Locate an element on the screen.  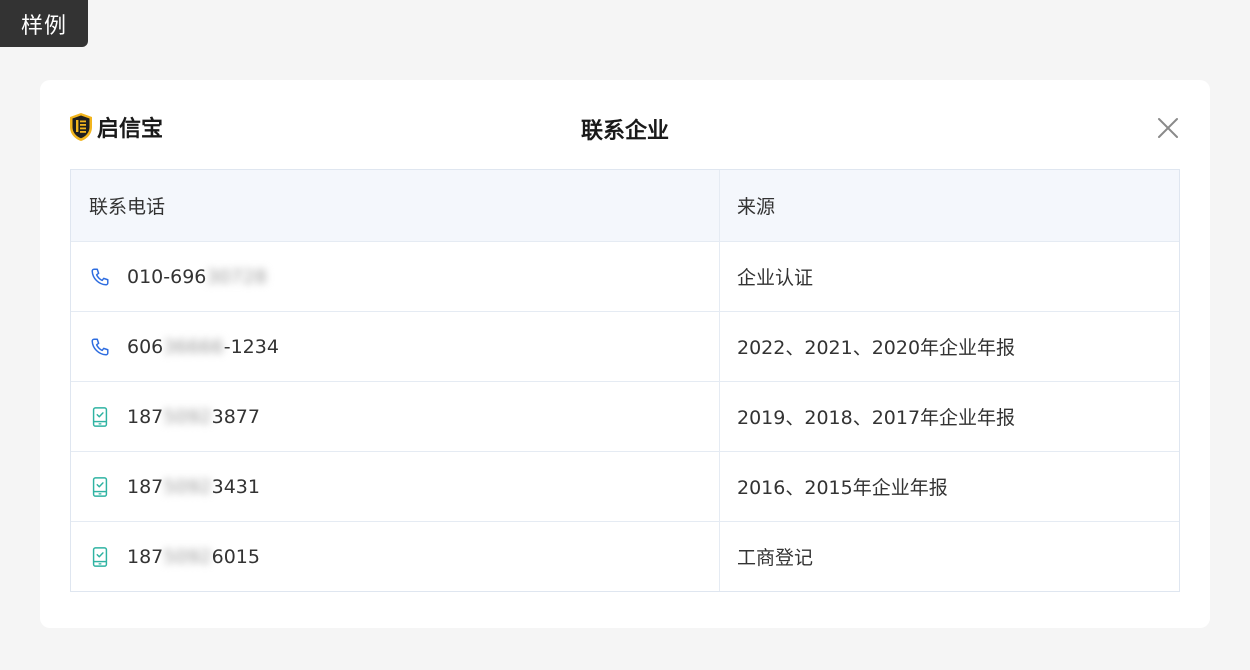
table-row: 187 5092 3431 2016、2015年企业年报 is located at coordinates (625, 487).